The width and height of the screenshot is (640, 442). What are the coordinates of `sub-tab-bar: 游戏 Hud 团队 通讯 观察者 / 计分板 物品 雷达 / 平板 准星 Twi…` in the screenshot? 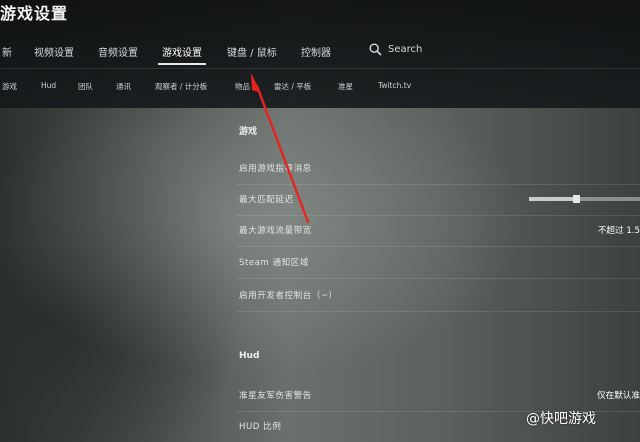 It's located at (320, 88).